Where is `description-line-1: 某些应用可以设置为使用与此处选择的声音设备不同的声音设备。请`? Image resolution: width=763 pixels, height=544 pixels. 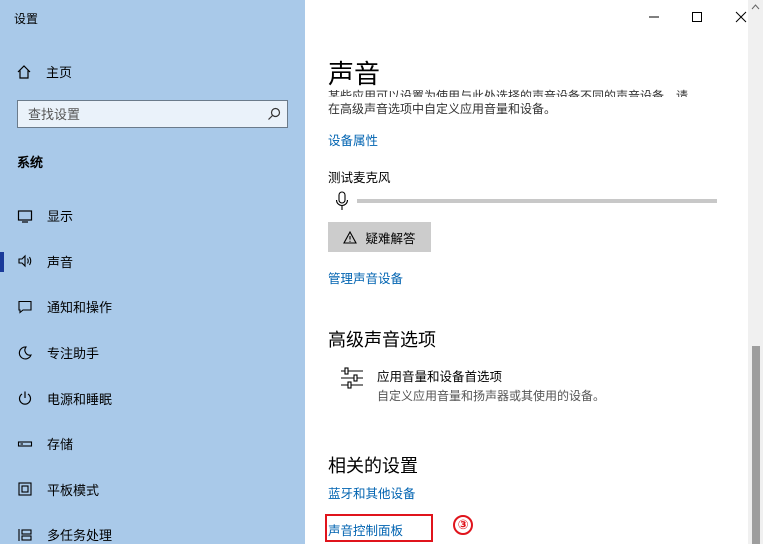 description-line-1: 某些应用可以设置为使用与此处选择的声音设备不同的声音设备。请 is located at coordinates (508, 93).